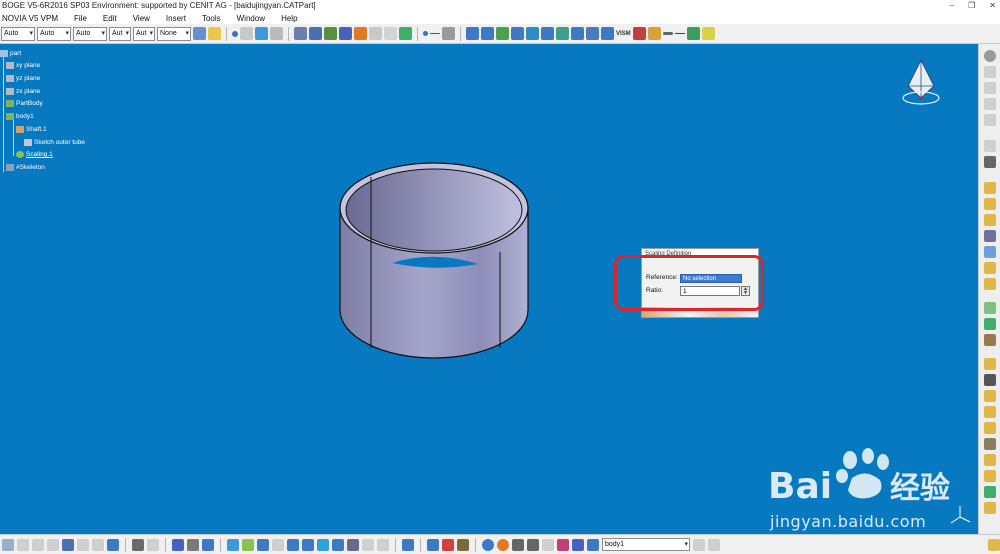  I want to click on symmetry-icon, so click(989, 460).